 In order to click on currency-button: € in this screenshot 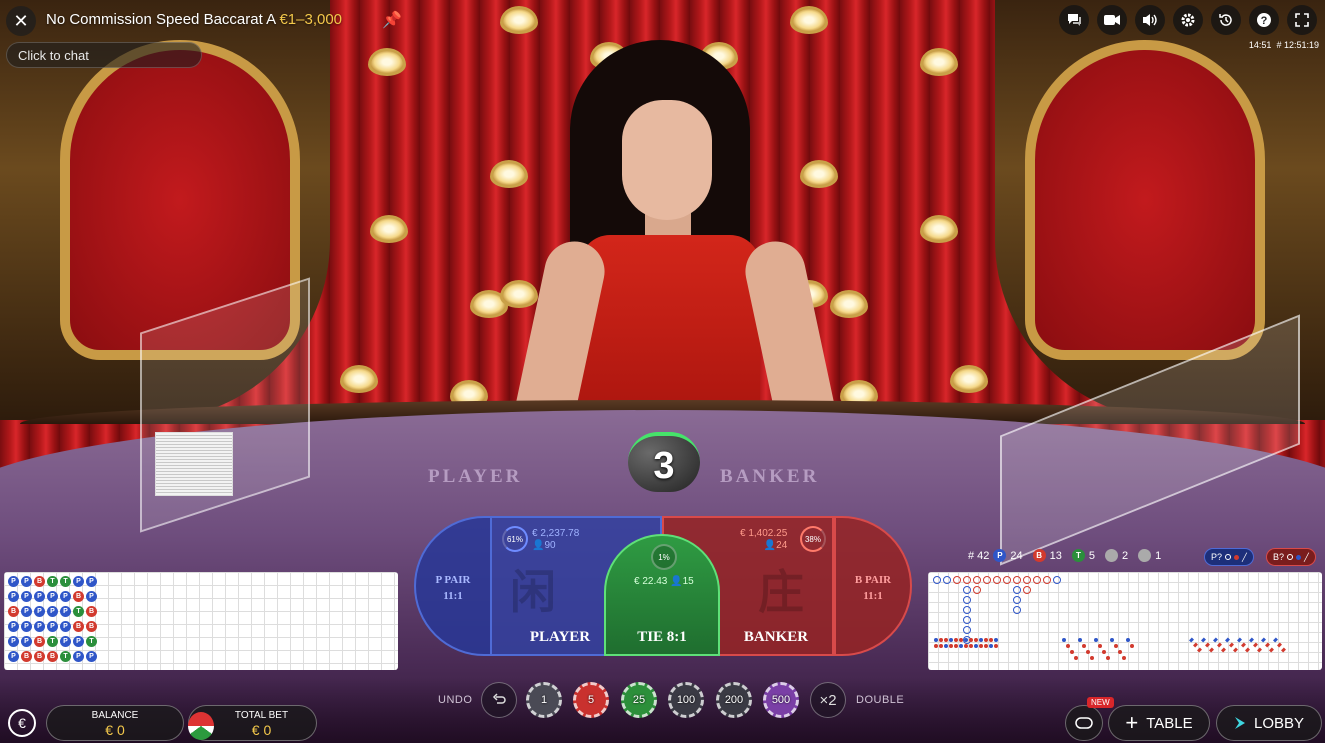, I will do `click(22, 723)`.